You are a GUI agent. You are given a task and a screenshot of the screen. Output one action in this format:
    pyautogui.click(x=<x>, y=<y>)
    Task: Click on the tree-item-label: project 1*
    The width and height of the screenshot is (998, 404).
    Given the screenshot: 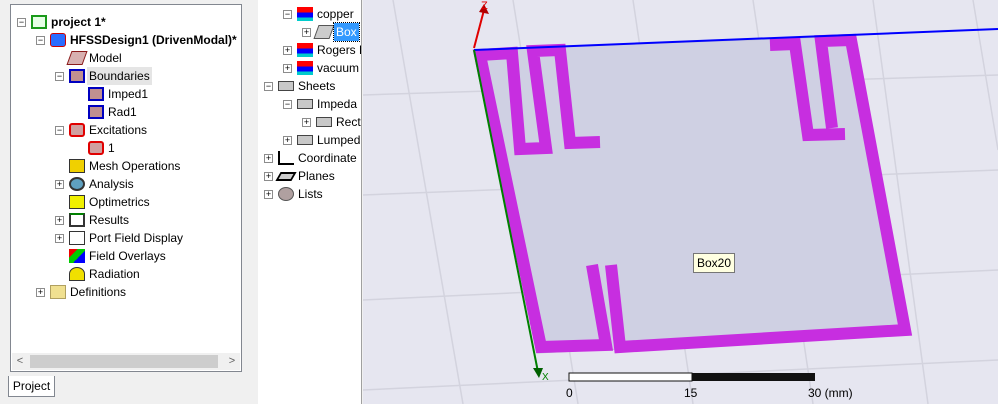 What is the action you would take?
    pyautogui.click(x=78, y=22)
    